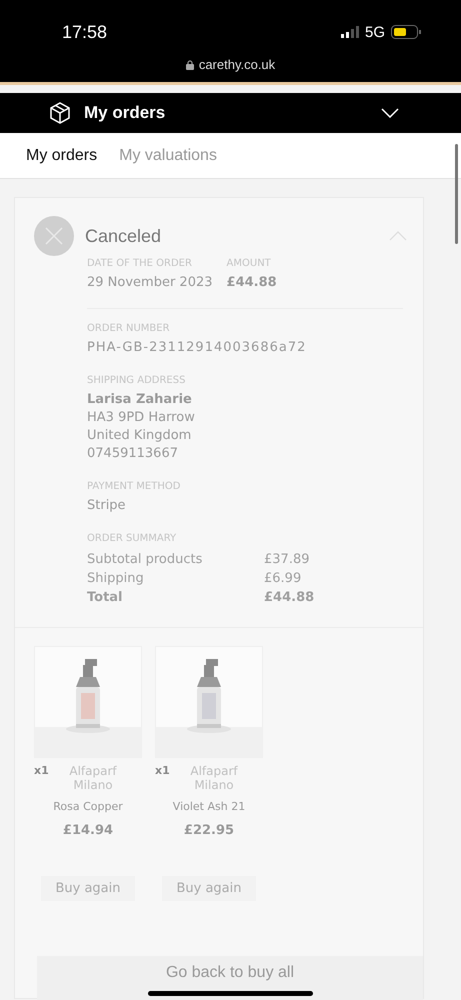 The height and width of the screenshot is (1000, 461). Describe the element at coordinates (88, 806) in the screenshot. I see `product-name: Rosa Copper` at that location.